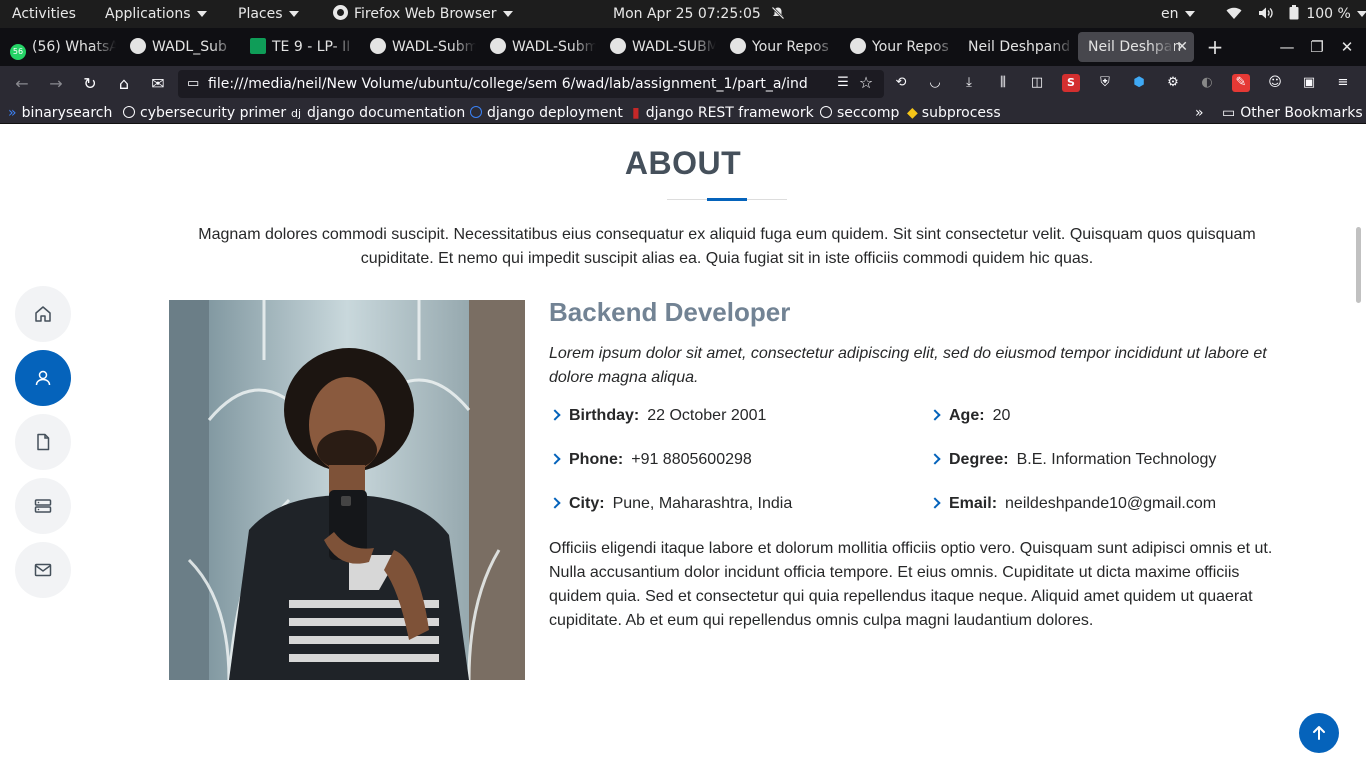 This screenshot has width=1366, height=768. I want to click on sidebar-icon: ◫, so click(1037, 83).